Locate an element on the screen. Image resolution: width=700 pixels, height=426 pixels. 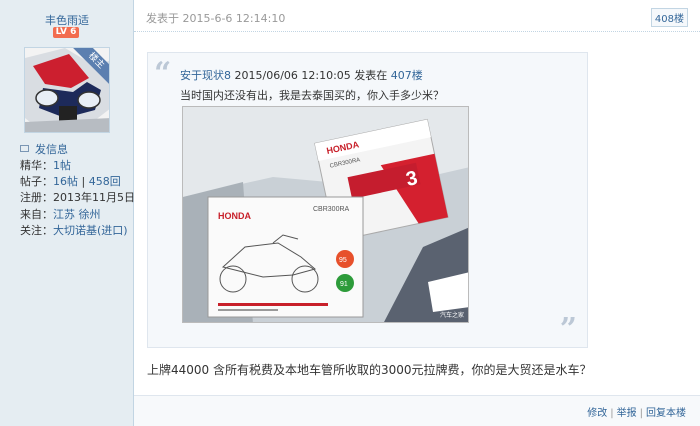
register-date: 2013年11月5日 is located at coordinates (94, 197).